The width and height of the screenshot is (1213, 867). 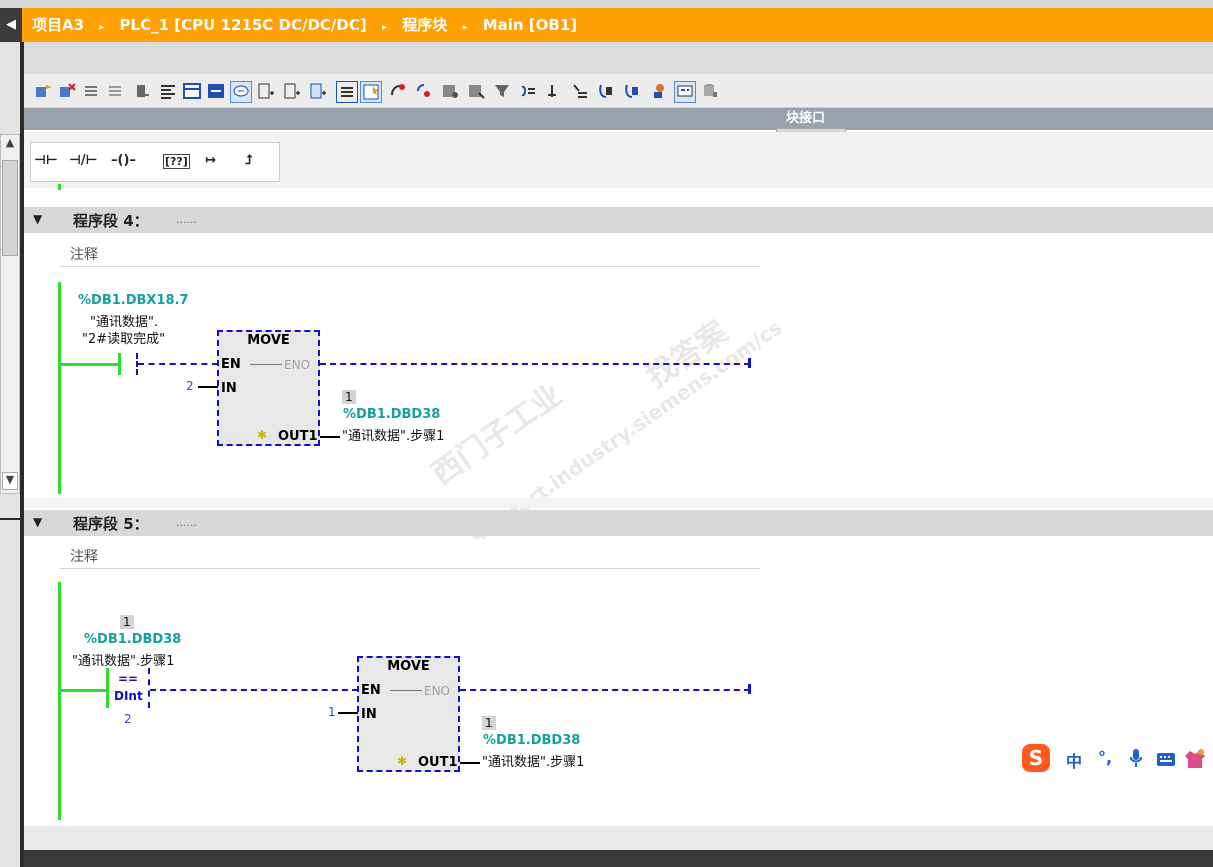 I want to click on compare-datatype: DInt, so click(x=128, y=696).